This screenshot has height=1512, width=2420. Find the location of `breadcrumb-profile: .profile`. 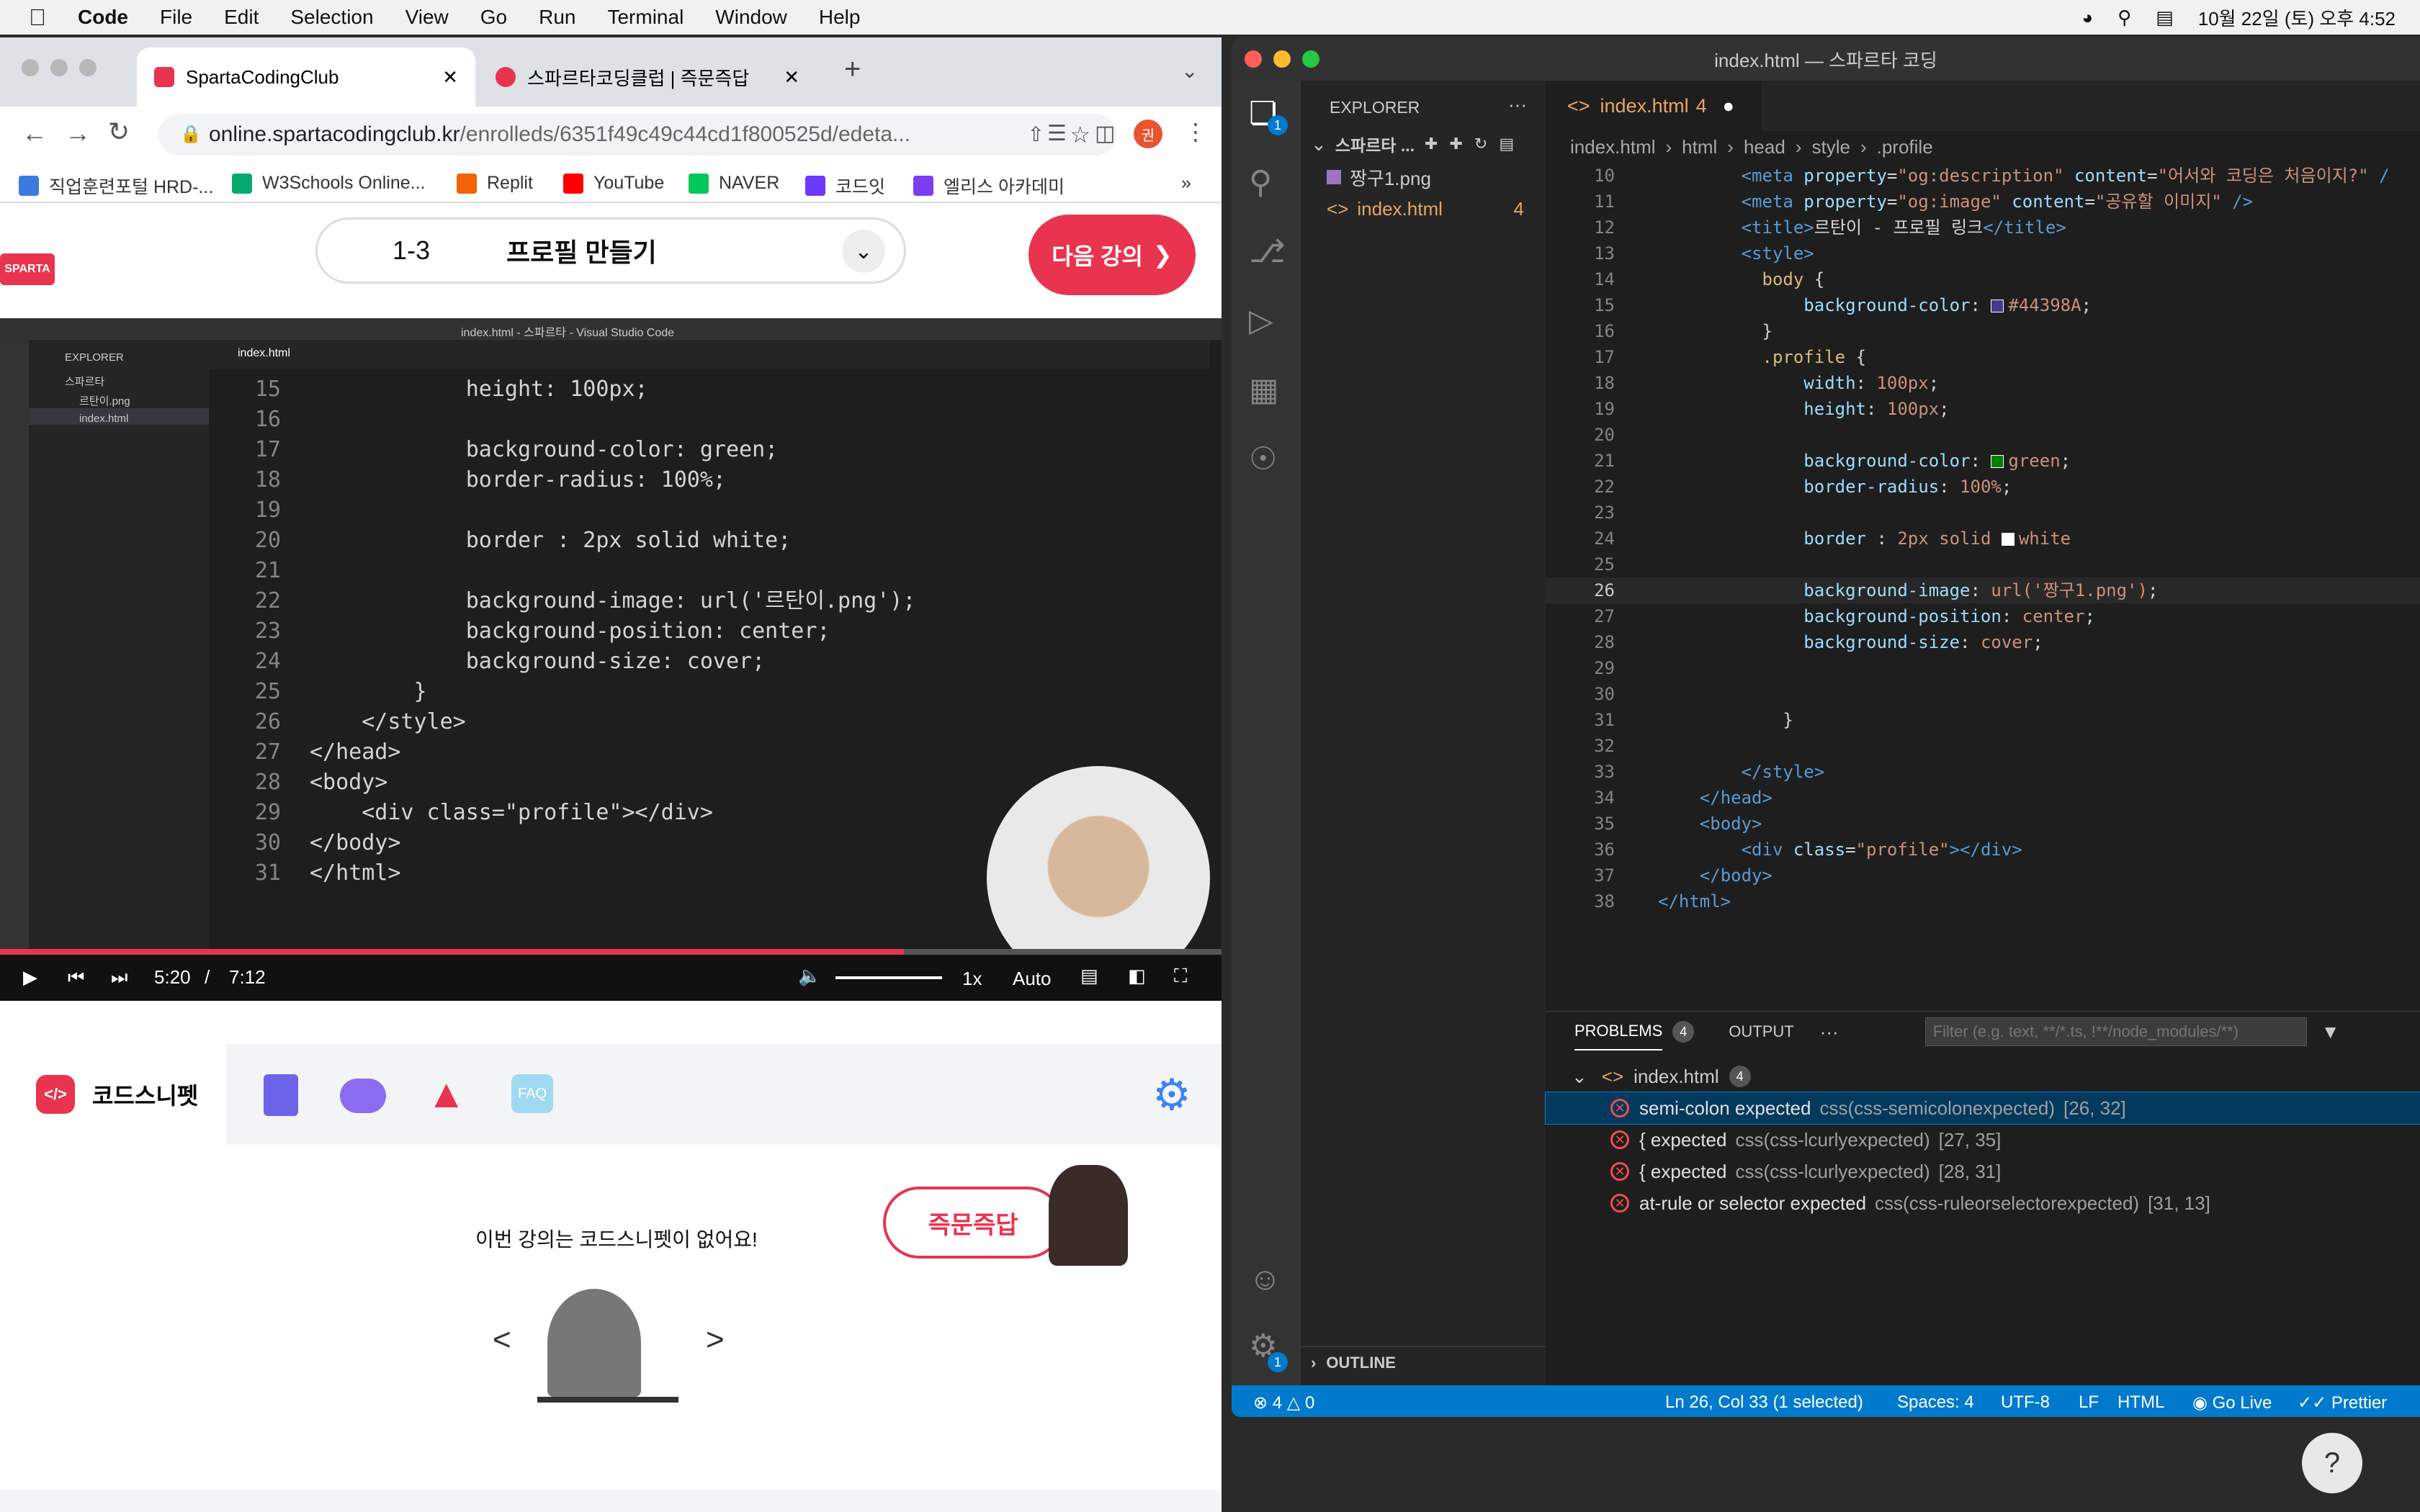

breadcrumb-profile: .profile is located at coordinates (1905, 147).